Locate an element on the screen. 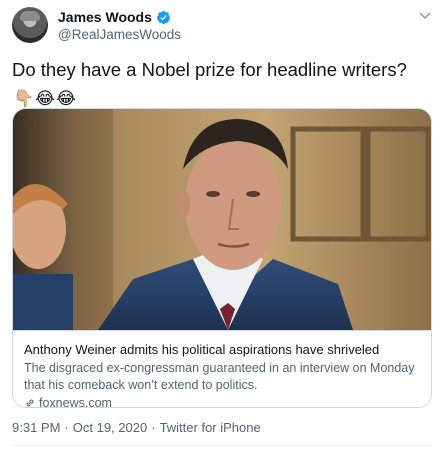 Image resolution: width=444 pixels, height=450 pixels. avatar is located at coordinates (30, 25).